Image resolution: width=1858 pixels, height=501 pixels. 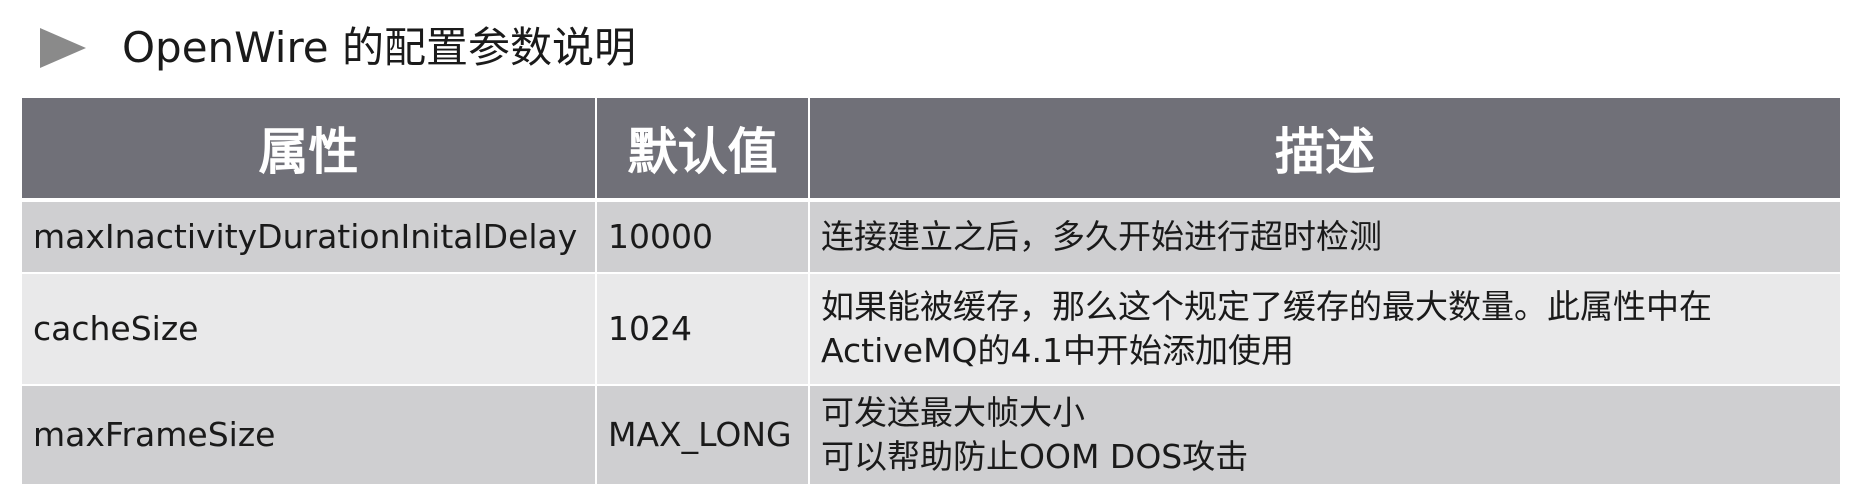 What do you see at coordinates (309, 329) in the screenshot?
I see `cell-property: cacheSize` at bounding box center [309, 329].